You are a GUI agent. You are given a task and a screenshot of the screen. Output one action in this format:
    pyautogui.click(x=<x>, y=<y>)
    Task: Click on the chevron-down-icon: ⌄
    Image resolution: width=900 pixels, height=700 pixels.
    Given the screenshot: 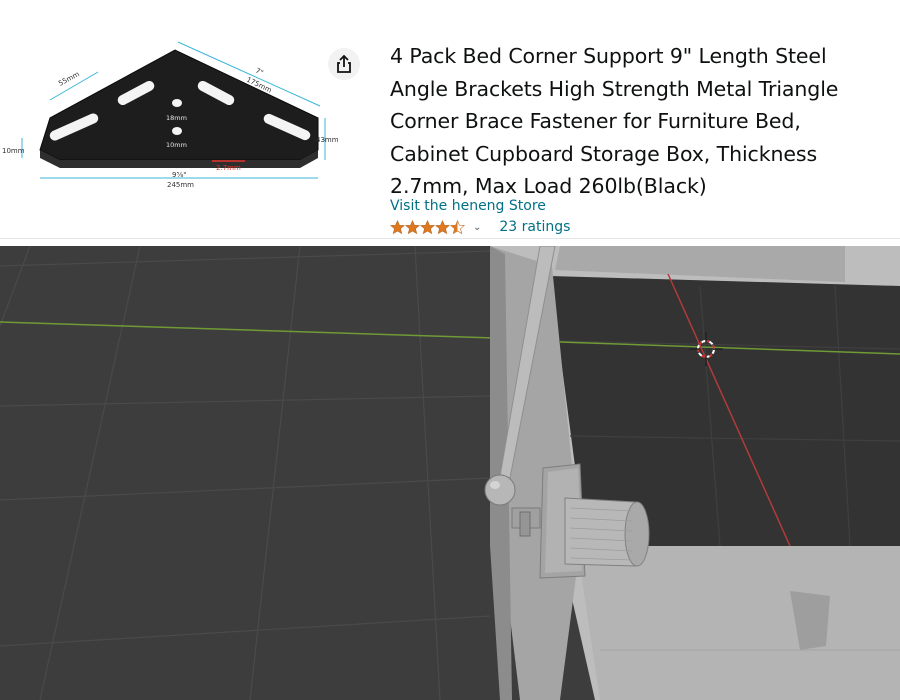 What is the action you would take?
    pyautogui.click(x=477, y=227)
    